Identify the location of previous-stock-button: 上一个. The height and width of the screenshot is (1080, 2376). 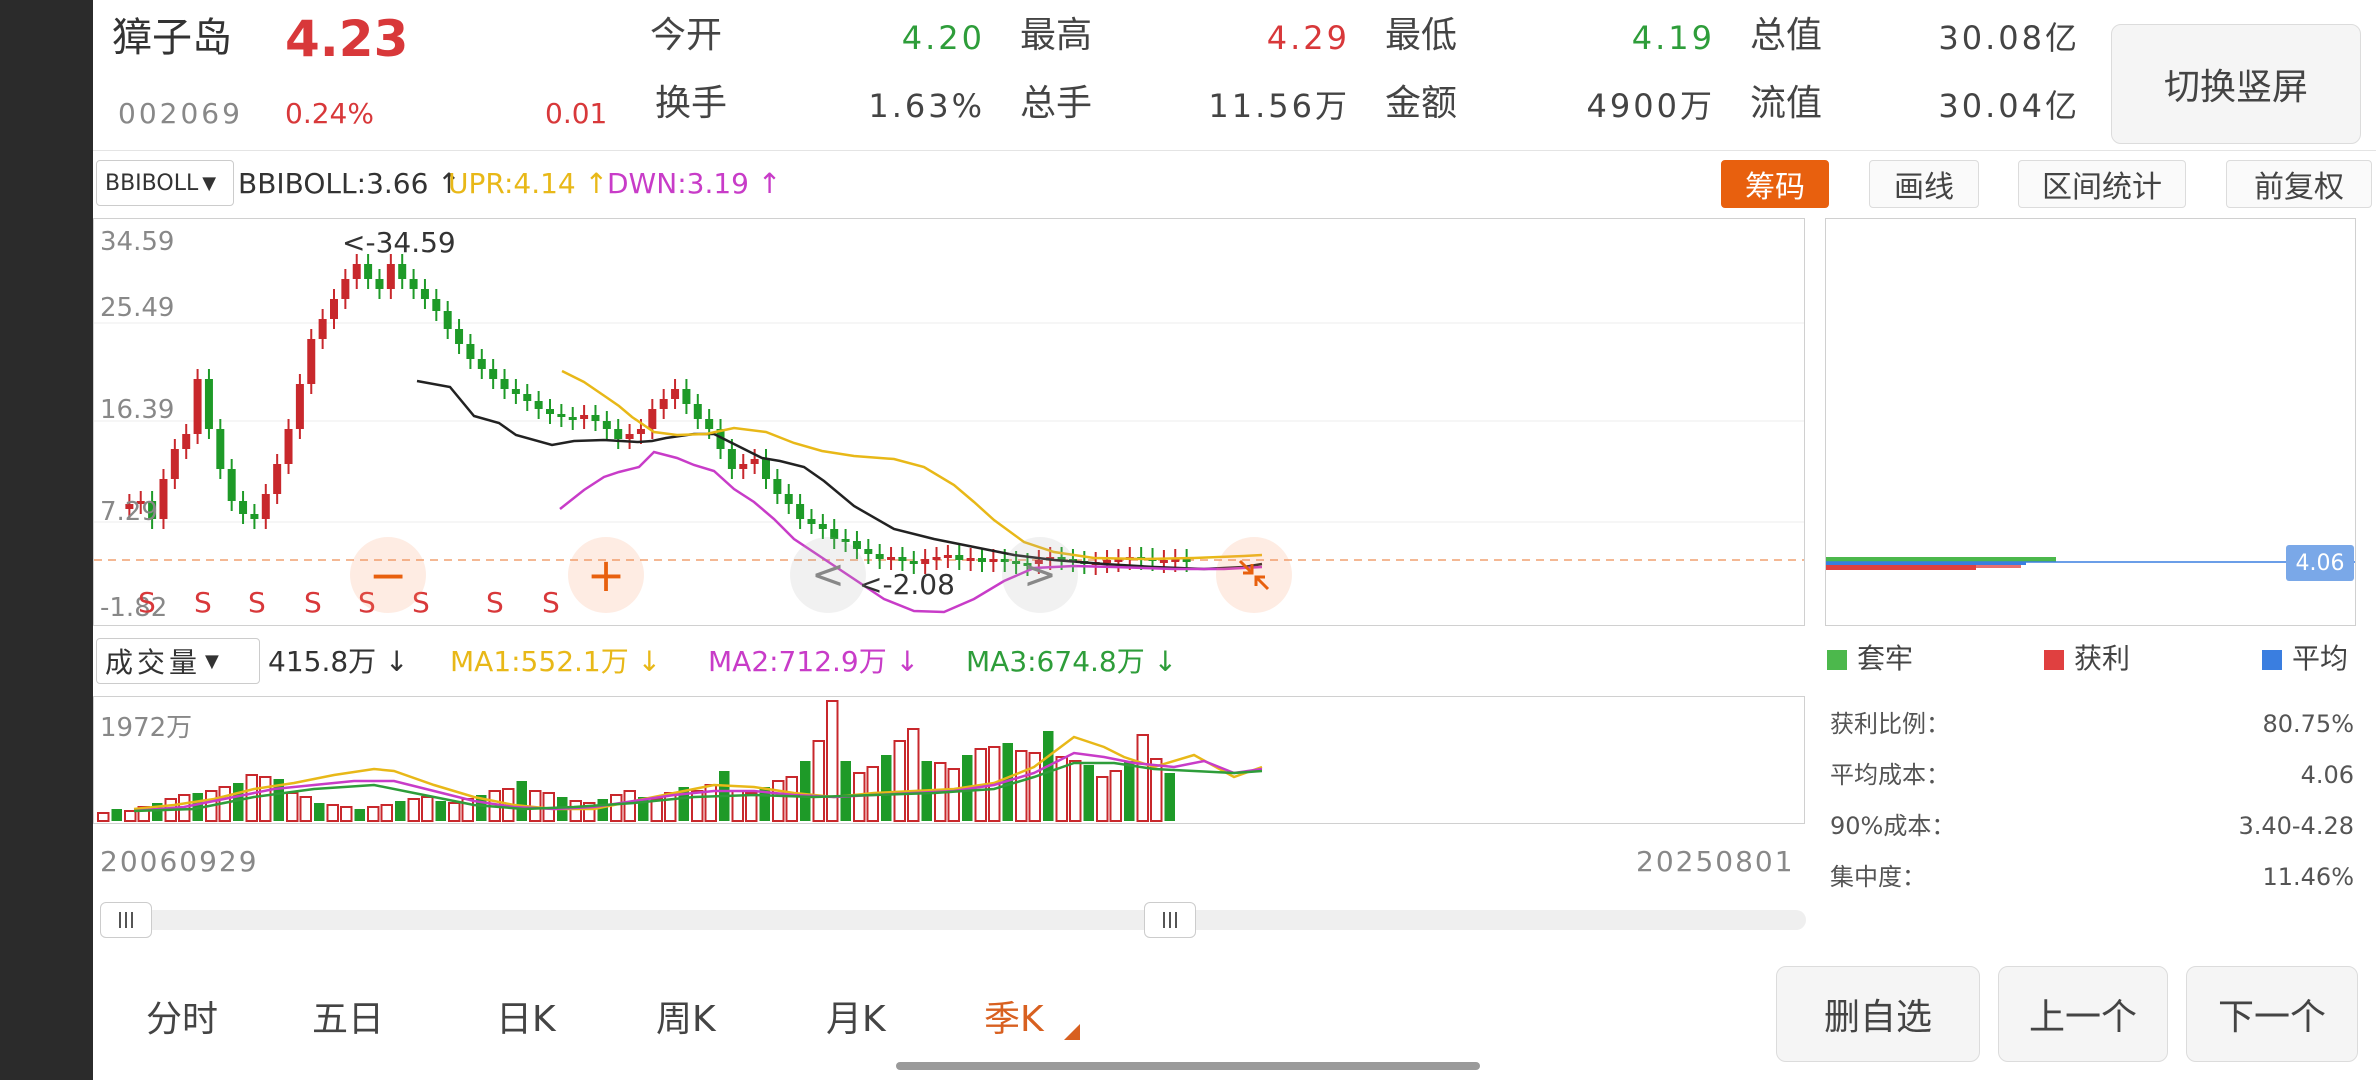
(2083, 1014).